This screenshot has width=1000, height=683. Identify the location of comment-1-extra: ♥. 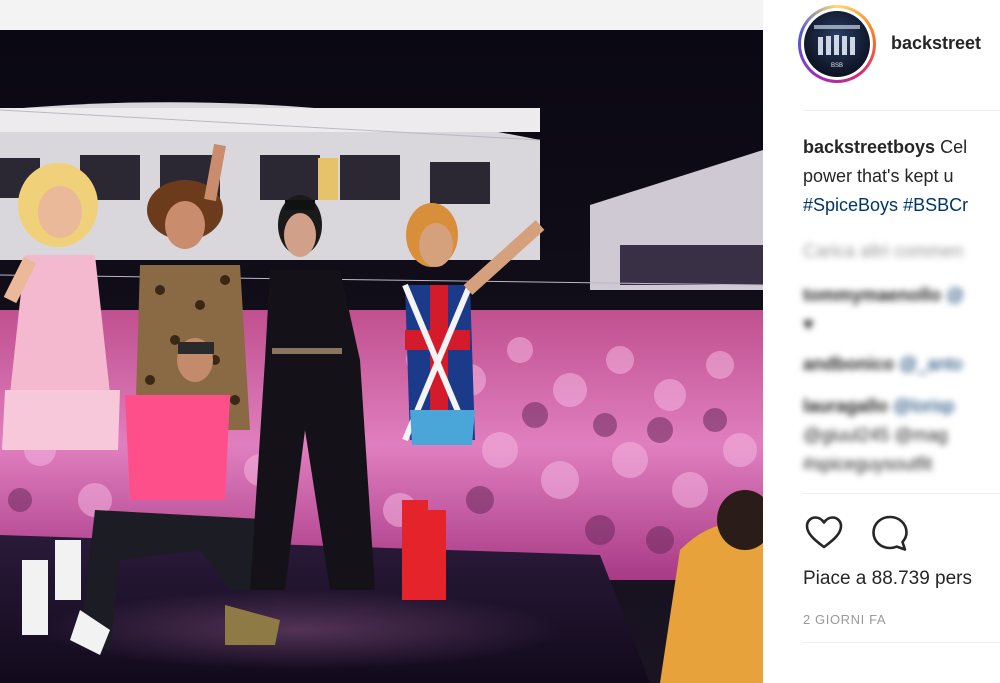
(808, 324).